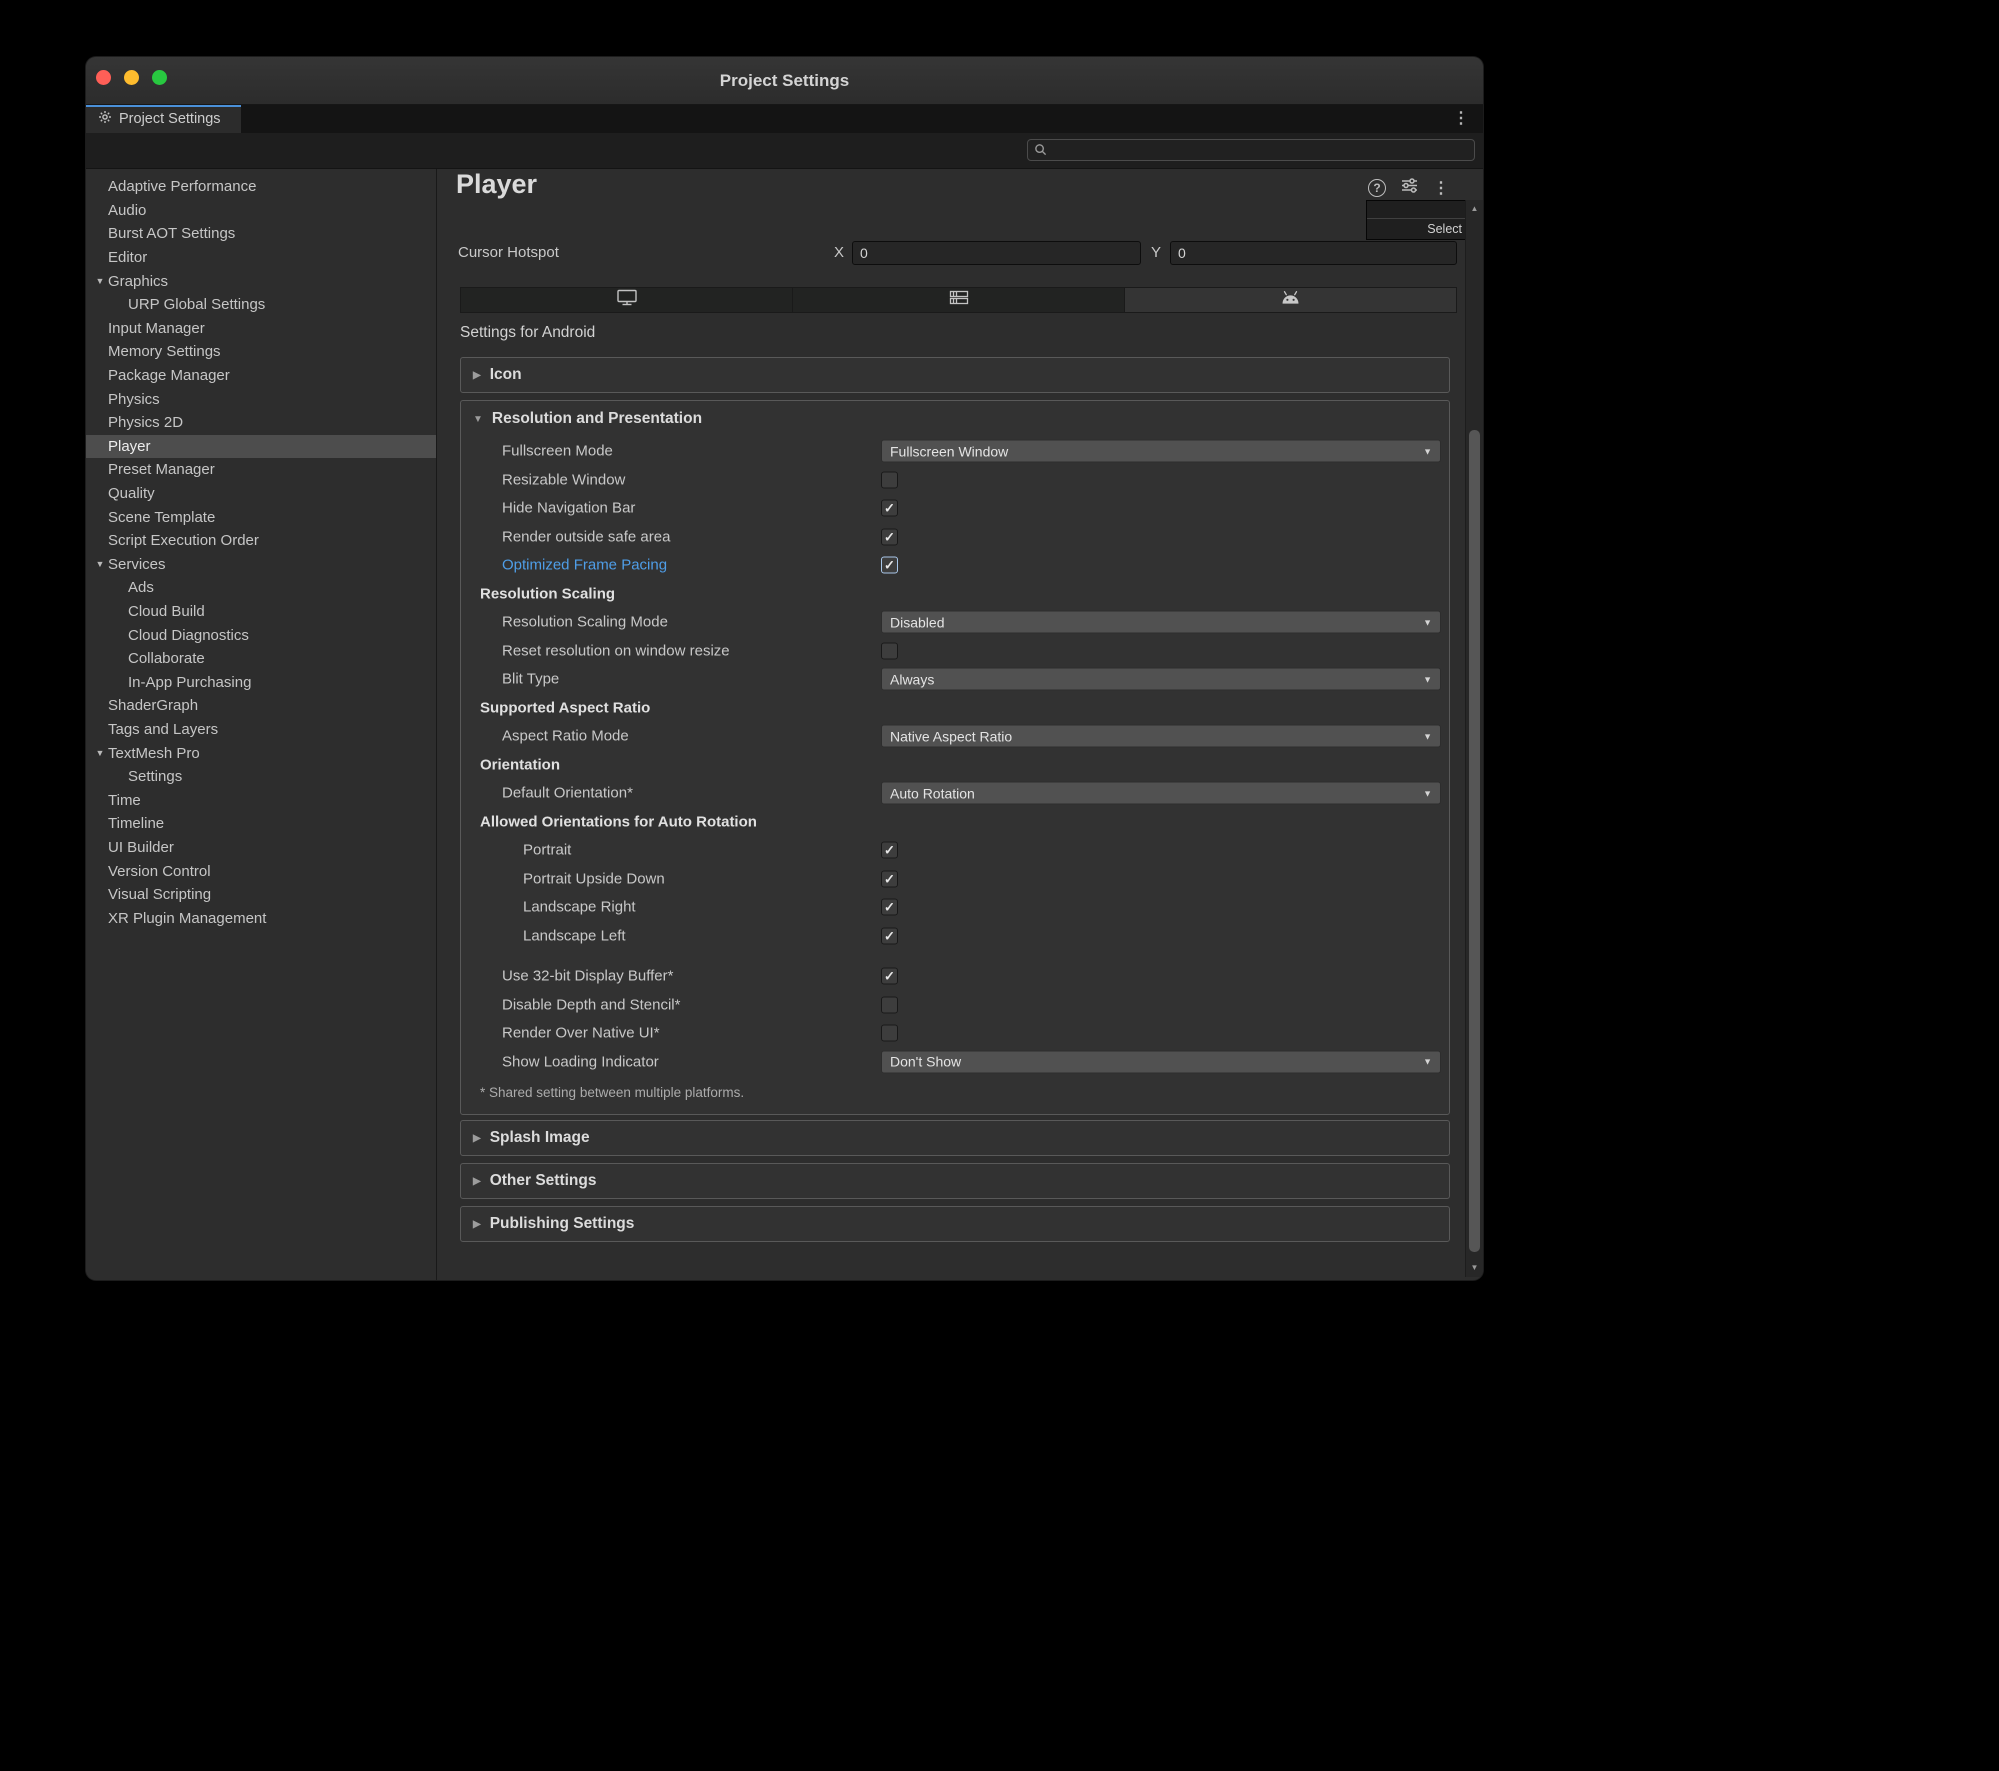 This screenshot has width=1999, height=1771. What do you see at coordinates (562, 1223) in the screenshot?
I see `section-label: Publishing Settings` at bounding box center [562, 1223].